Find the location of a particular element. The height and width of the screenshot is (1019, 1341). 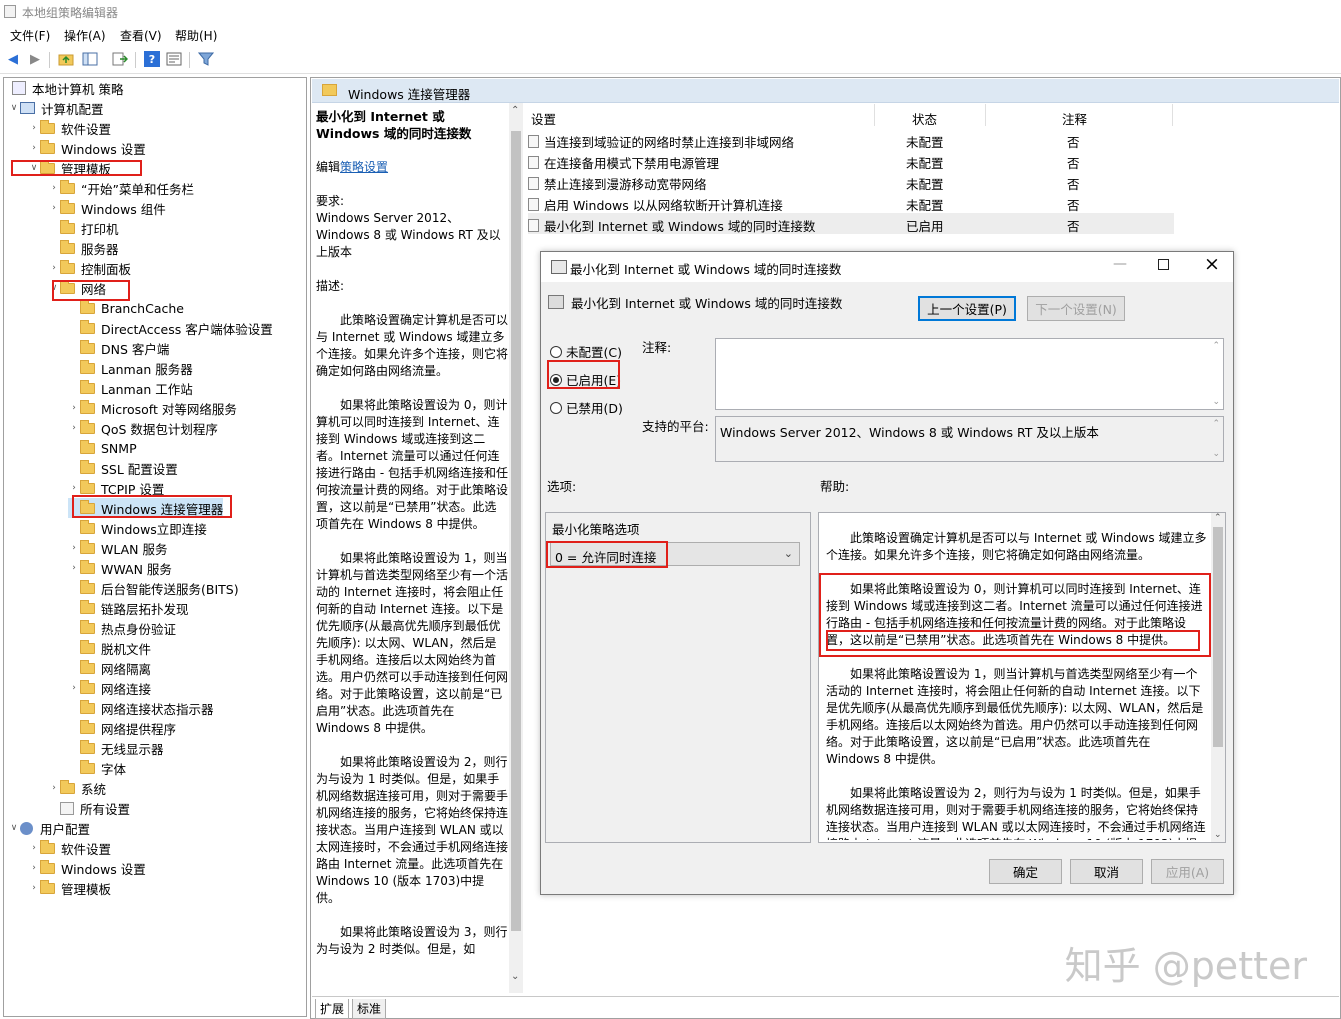

tab-standard: 标准 is located at coordinates (369, 1009).